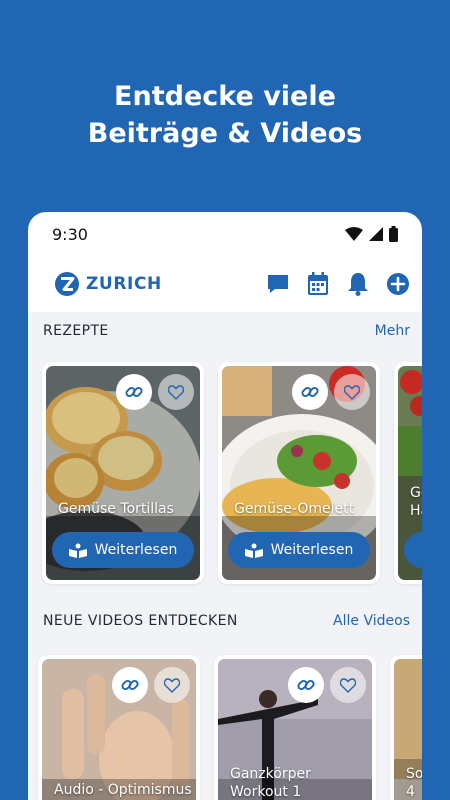 Image resolution: width=450 pixels, height=800 pixels. I want to click on chat-icon, so click(277, 284).